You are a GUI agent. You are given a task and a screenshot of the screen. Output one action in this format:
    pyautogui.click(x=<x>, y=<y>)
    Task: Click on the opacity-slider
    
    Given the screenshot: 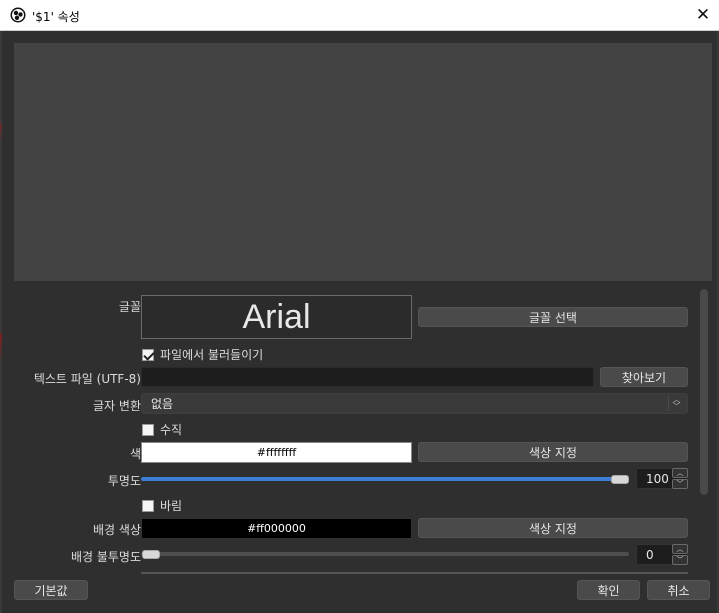 What is the action you would take?
    pyautogui.click(x=385, y=479)
    